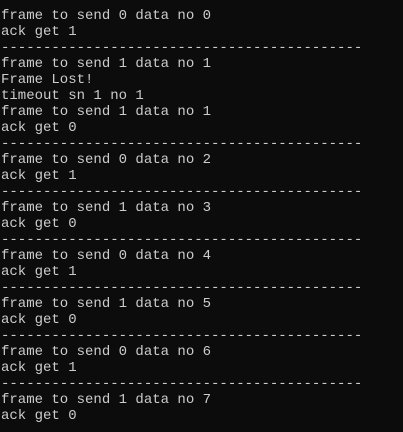 The width and height of the screenshot is (403, 432). What do you see at coordinates (47, 80) in the screenshot?
I see `console-line: Frame Lost!` at bounding box center [47, 80].